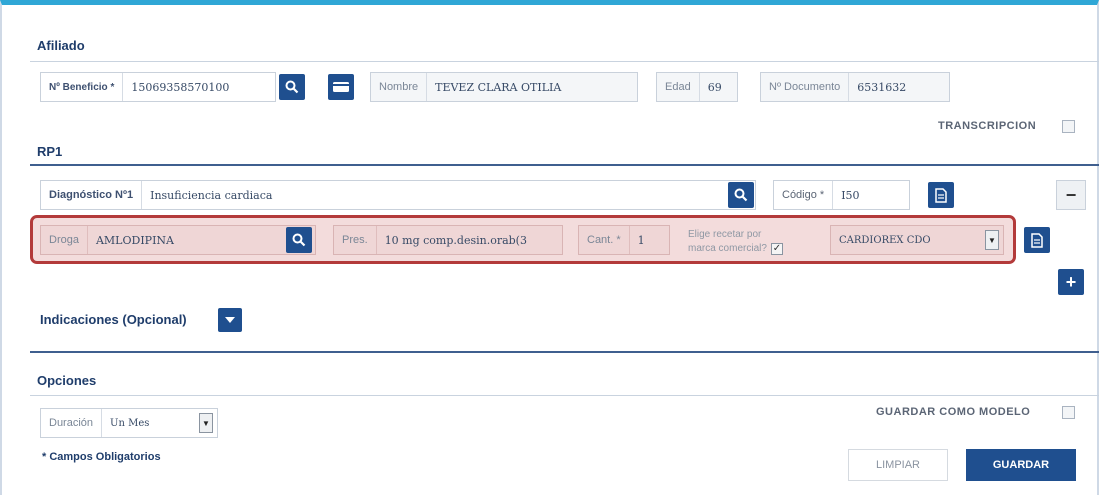  What do you see at coordinates (564, 61) in the screenshot?
I see `afiliado-divider` at bounding box center [564, 61].